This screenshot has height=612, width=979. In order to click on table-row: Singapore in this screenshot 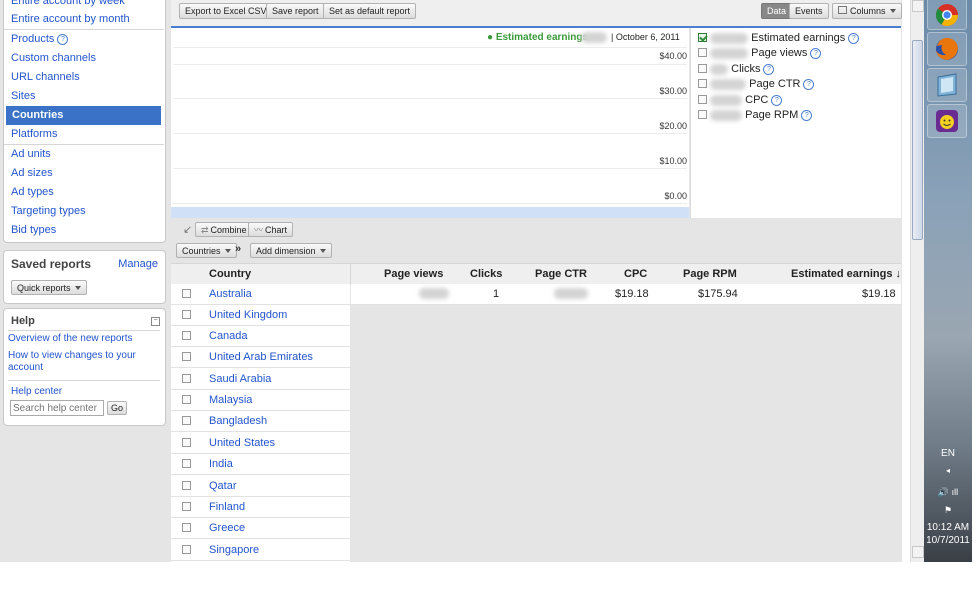, I will do `click(260, 550)`.